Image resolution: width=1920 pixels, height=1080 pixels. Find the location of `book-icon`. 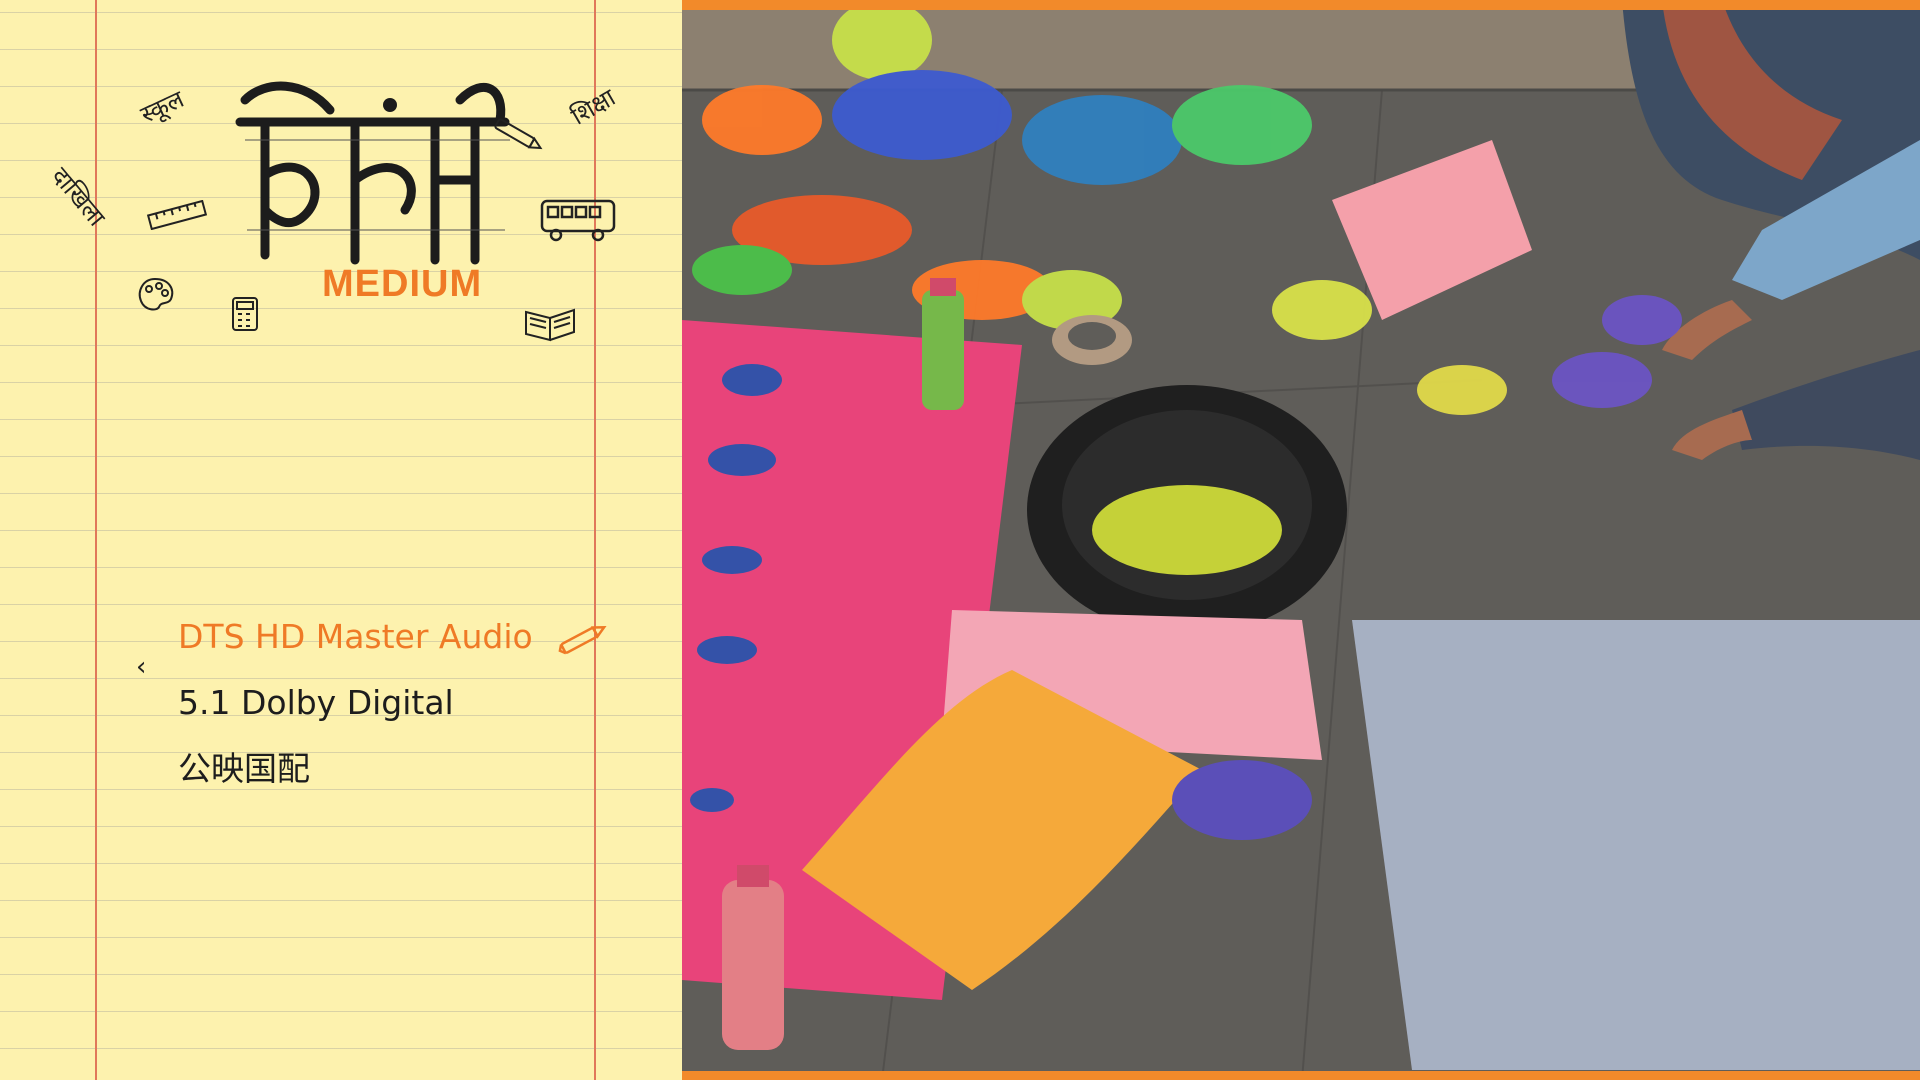

book-icon is located at coordinates (550, 325).